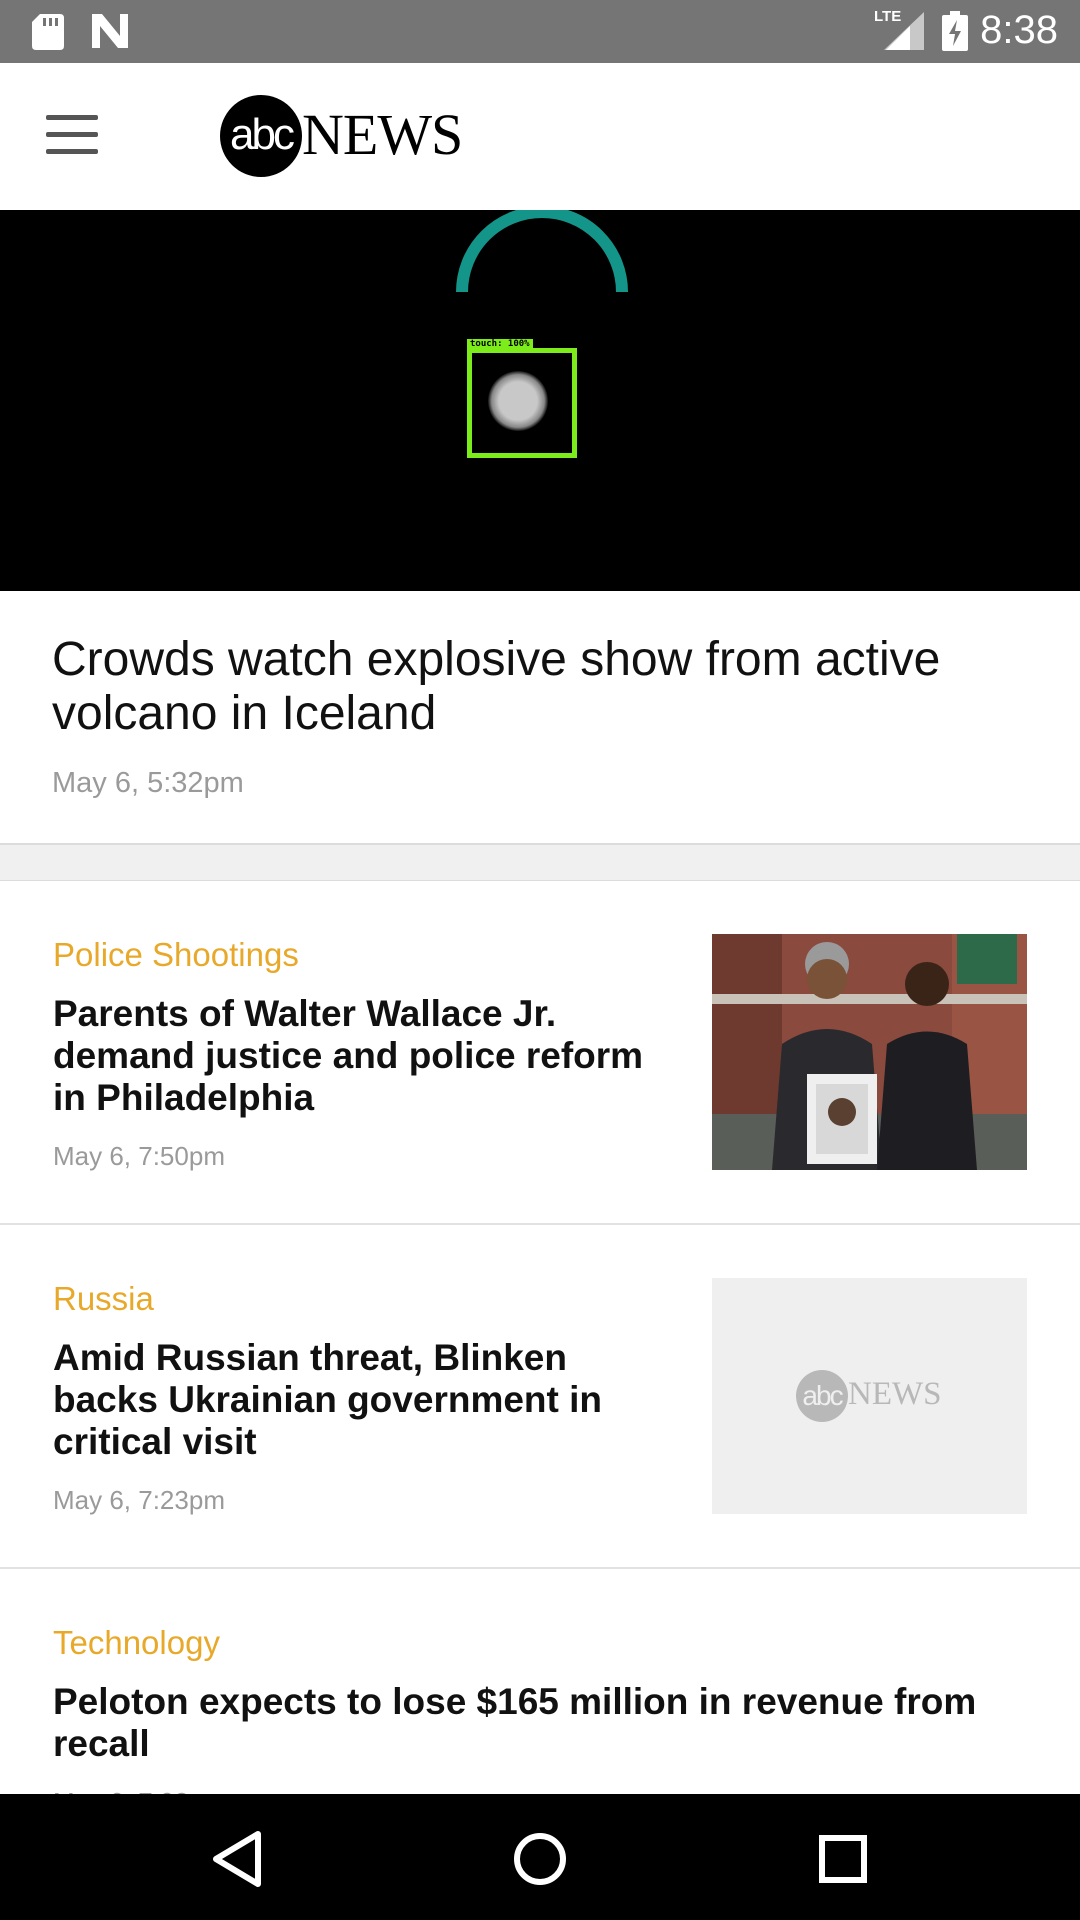 The width and height of the screenshot is (1080, 1920). I want to click on photo-thumbnail, so click(869, 1052).